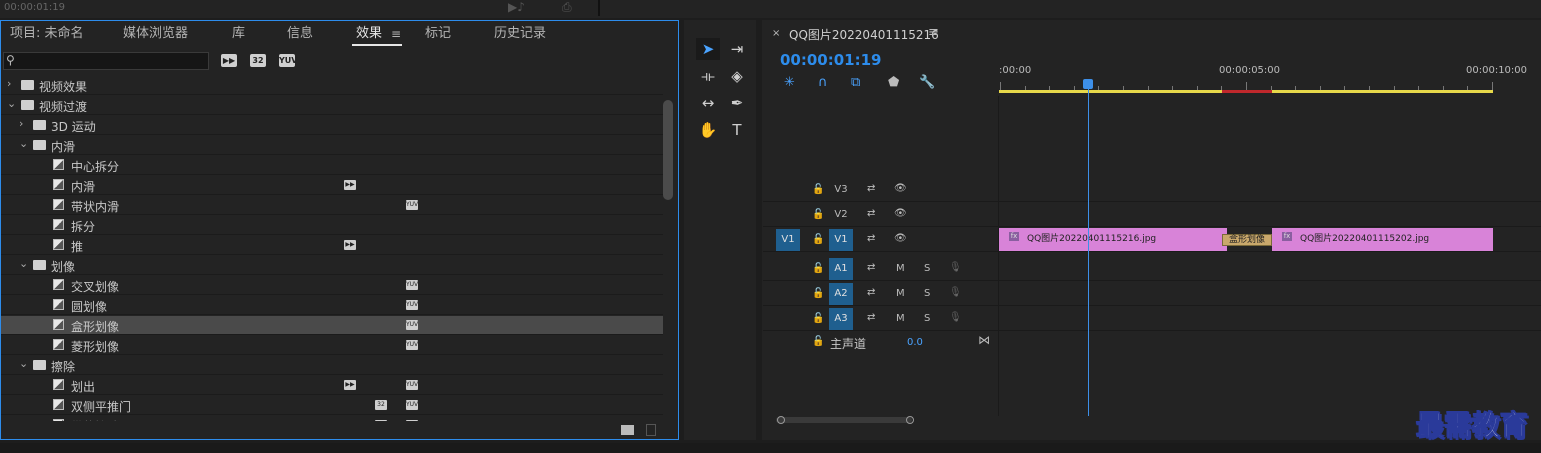 This screenshot has height=453, width=1541. Describe the element at coordinates (520, 34) in the screenshot. I see `tab-history: 历史记录` at that location.